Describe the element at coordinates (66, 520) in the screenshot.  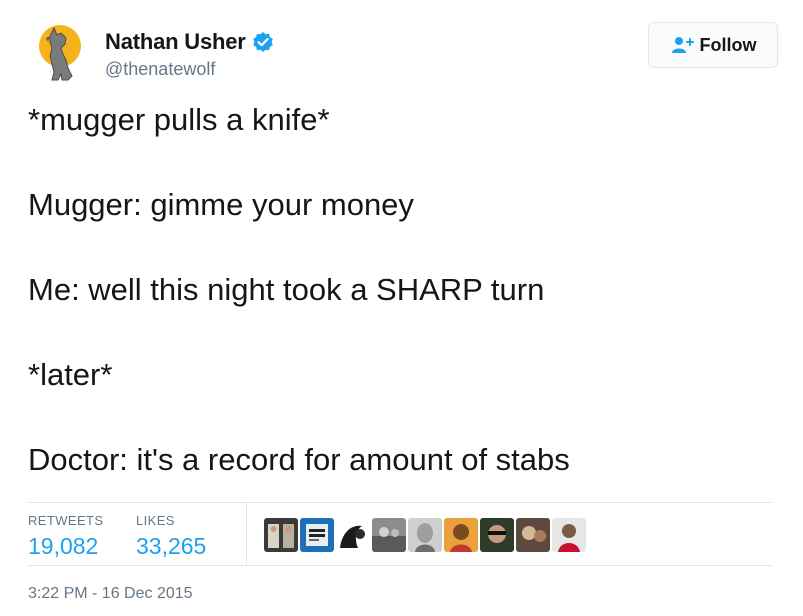
I see `retweets-label: RETWEETS` at that location.